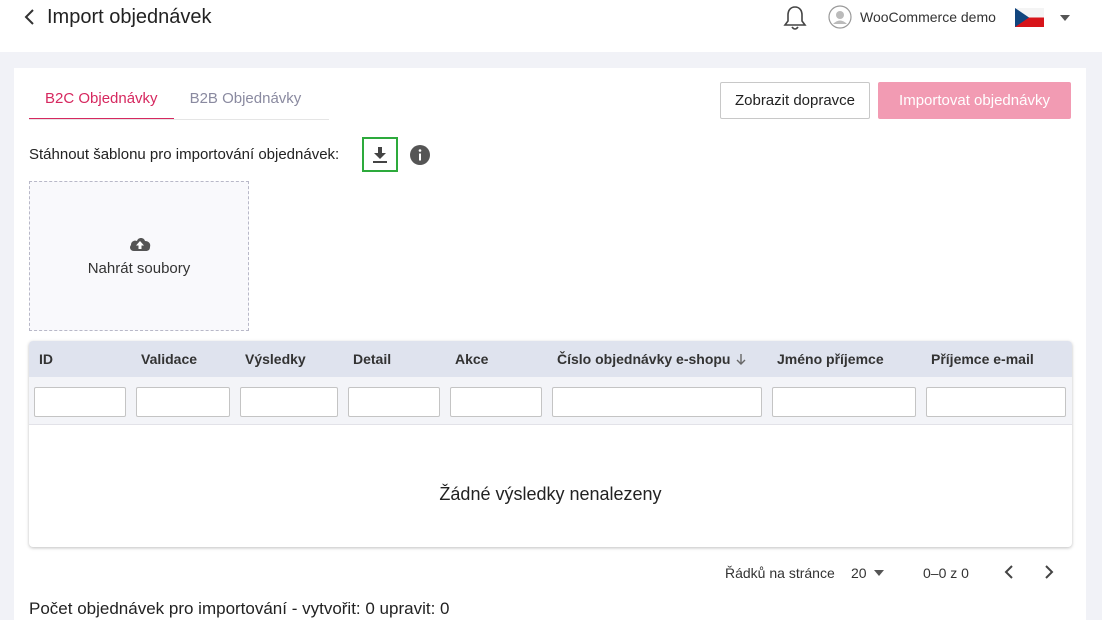 The image size is (1102, 620). What do you see at coordinates (550, 401) in the screenshot?
I see `filter-row` at bounding box center [550, 401].